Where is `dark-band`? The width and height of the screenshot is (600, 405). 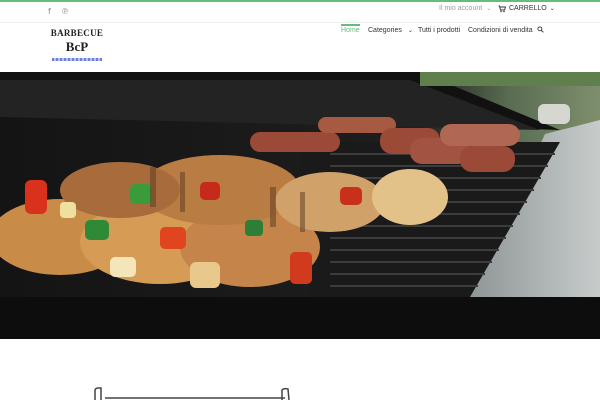 dark-band is located at coordinates (300, 318).